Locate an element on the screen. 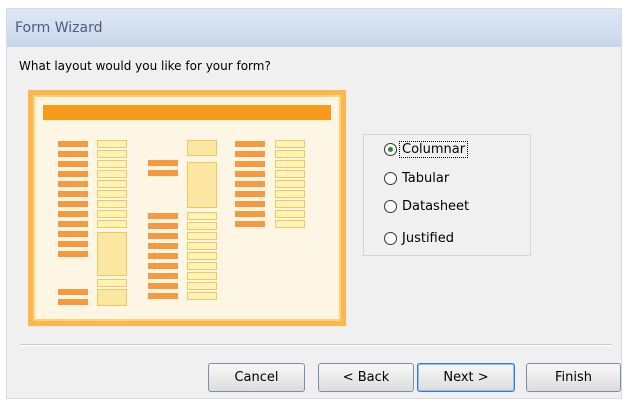  option-datasheet: Datasheet is located at coordinates (427, 206).